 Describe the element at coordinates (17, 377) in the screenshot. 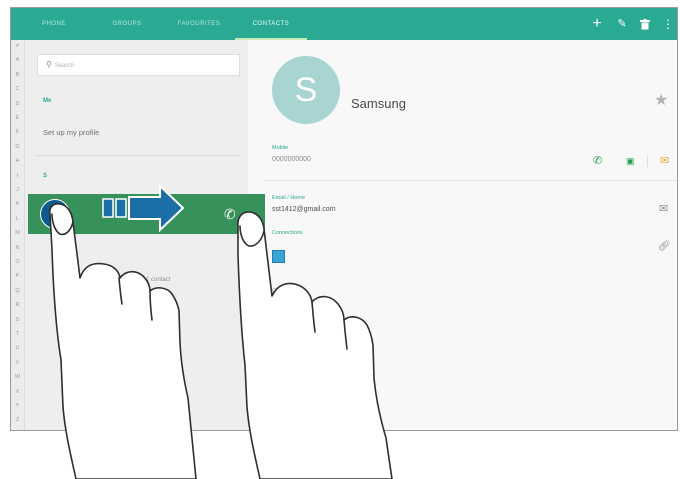

I see `index-letter: W` at that location.